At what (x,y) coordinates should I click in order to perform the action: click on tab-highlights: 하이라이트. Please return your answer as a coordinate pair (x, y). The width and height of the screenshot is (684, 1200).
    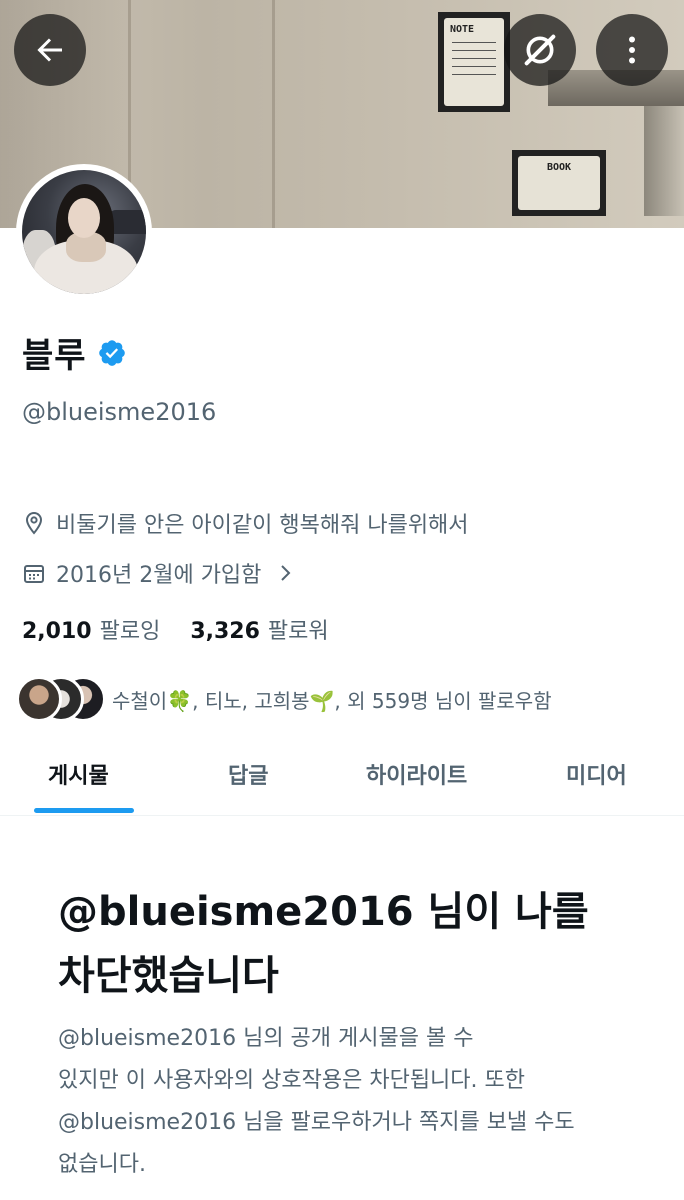
    Looking at the image, I should click on (416, 774).